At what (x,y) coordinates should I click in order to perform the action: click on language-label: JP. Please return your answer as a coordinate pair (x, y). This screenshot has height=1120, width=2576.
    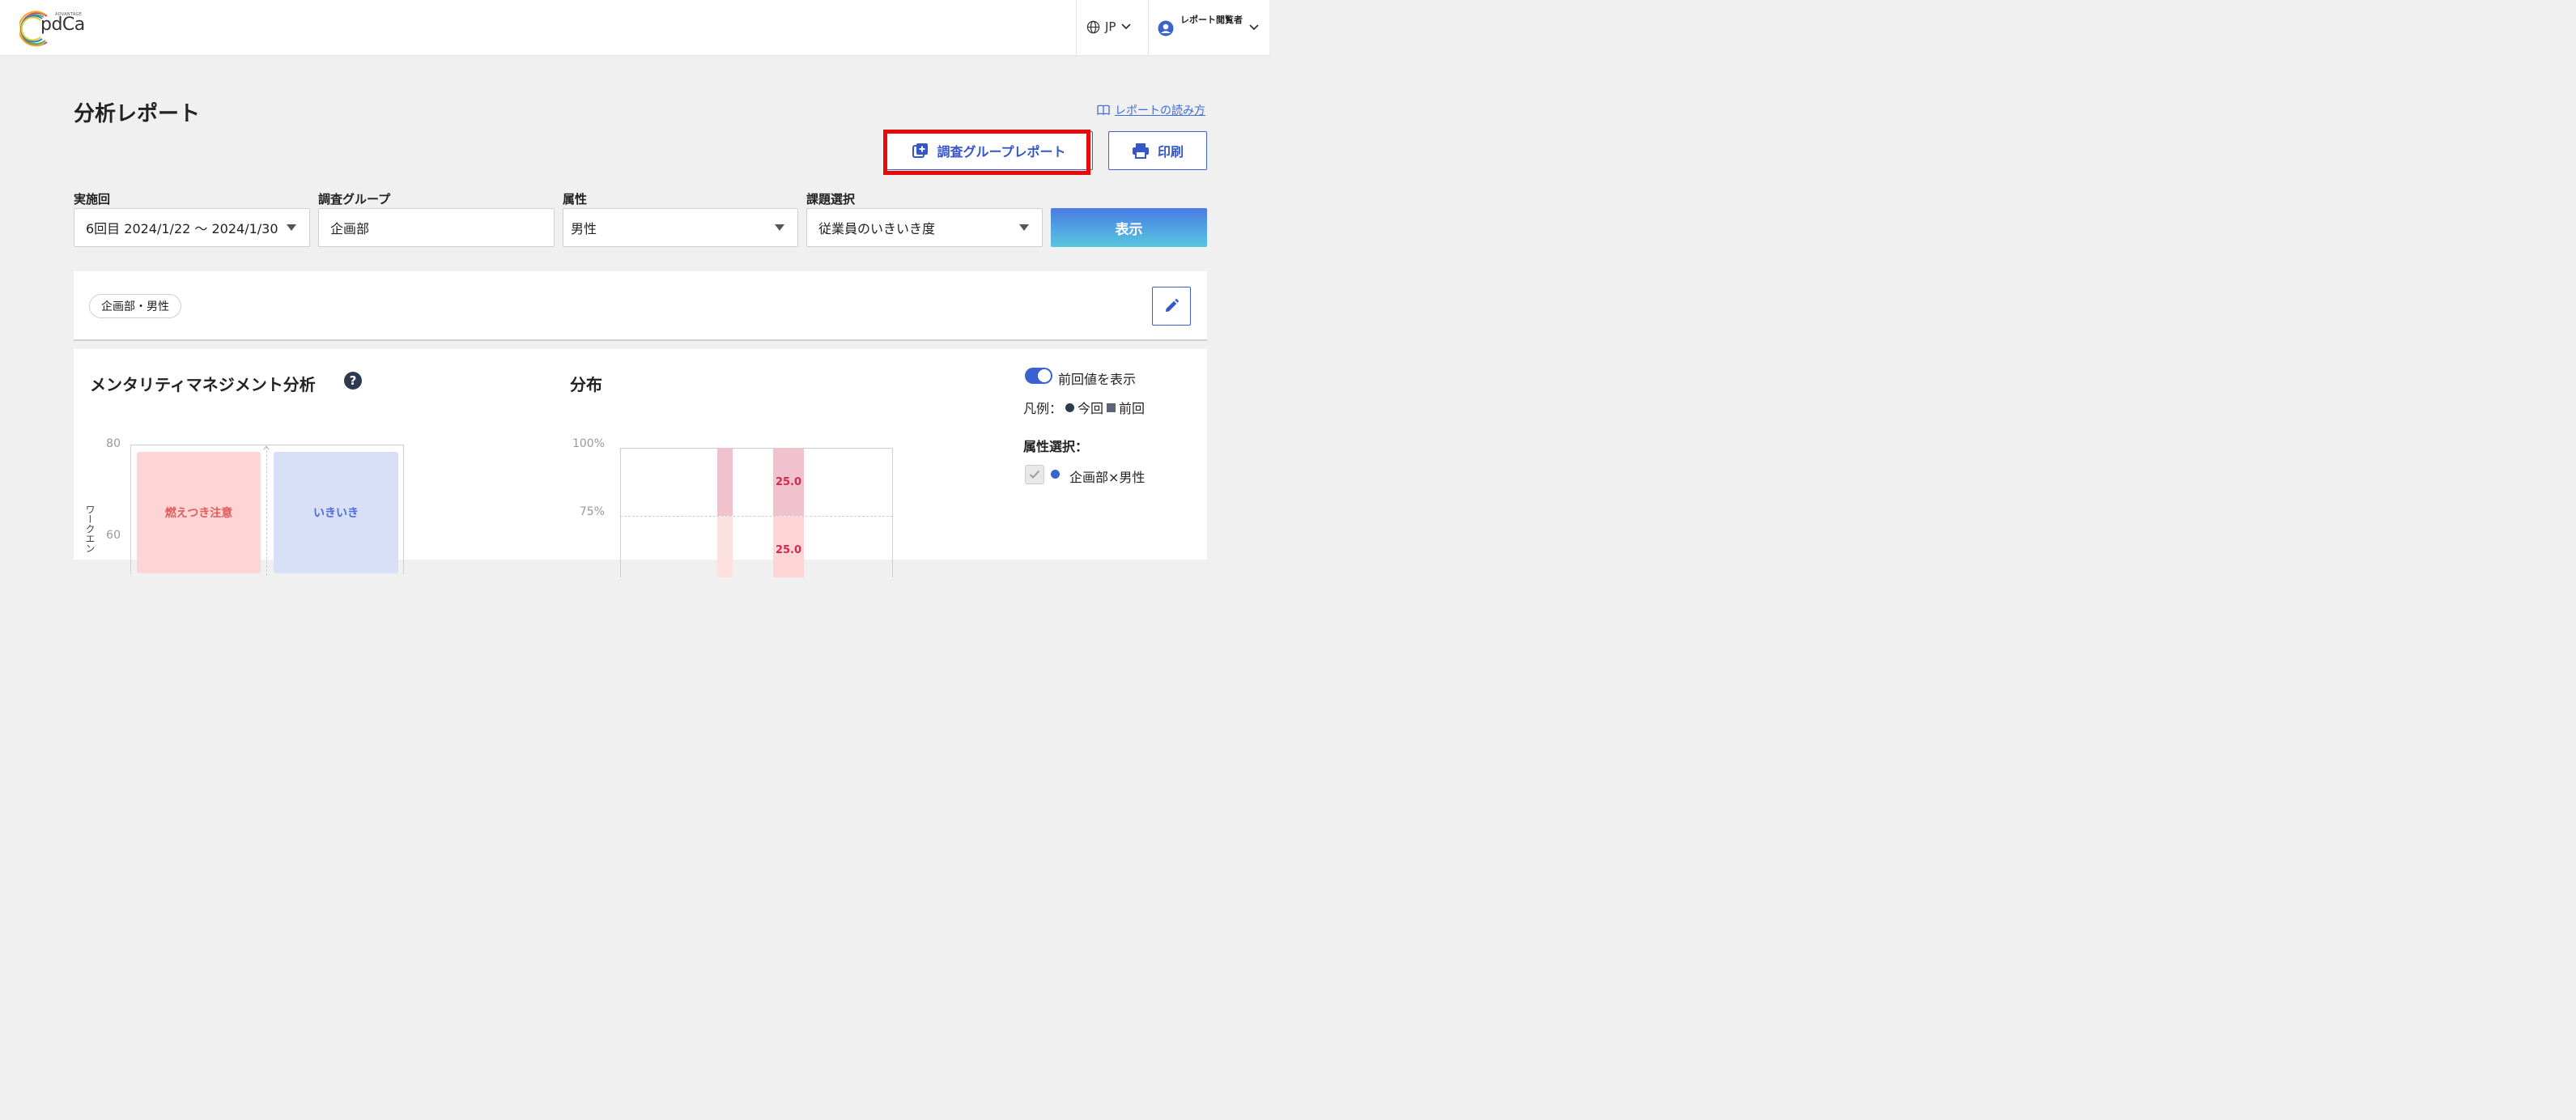
    Looking at the image, I should click on (1111, 26).